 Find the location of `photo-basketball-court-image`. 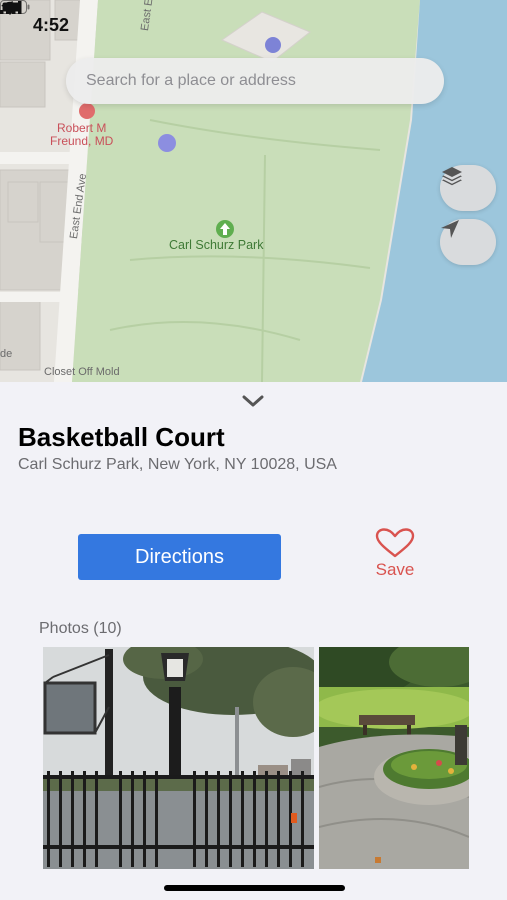

photo-basketball-court-image is located at coordinates (178, 758).